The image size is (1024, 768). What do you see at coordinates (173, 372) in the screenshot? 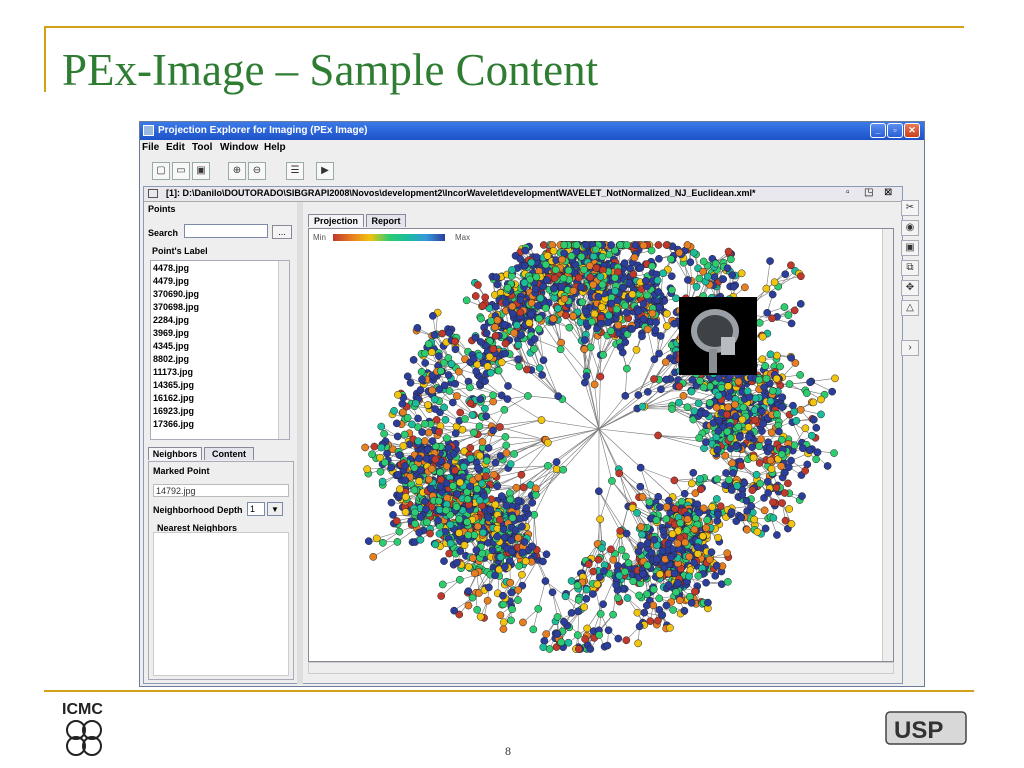
I see `list-item: 11173.jpg` at bounding box center [173, 372].